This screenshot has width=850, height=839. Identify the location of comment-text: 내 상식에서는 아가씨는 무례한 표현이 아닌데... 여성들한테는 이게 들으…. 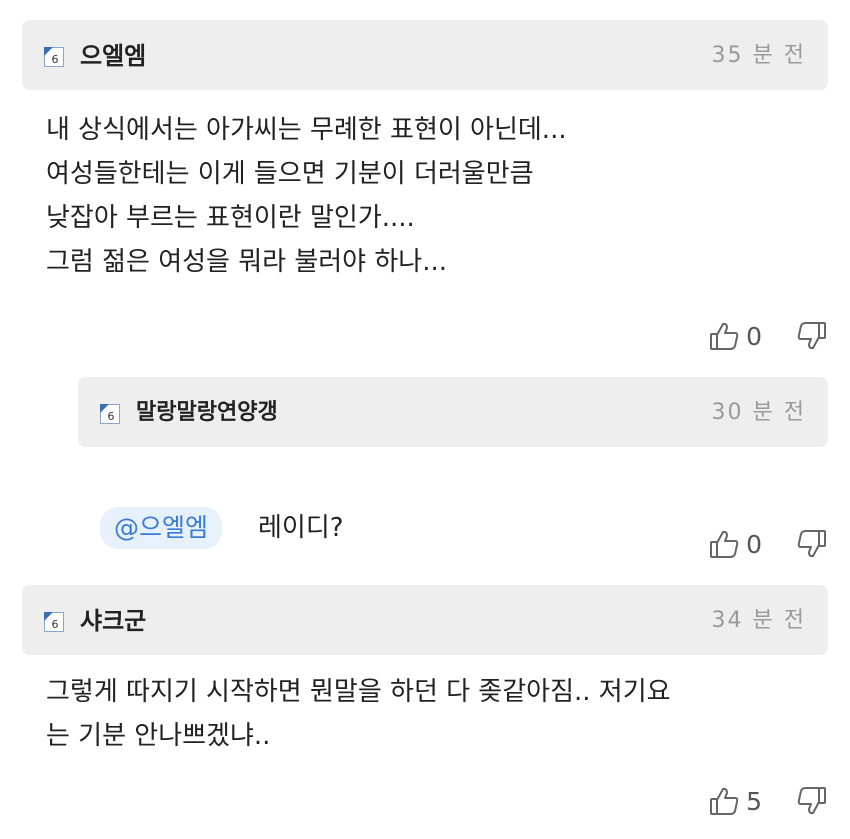
(306, 196).